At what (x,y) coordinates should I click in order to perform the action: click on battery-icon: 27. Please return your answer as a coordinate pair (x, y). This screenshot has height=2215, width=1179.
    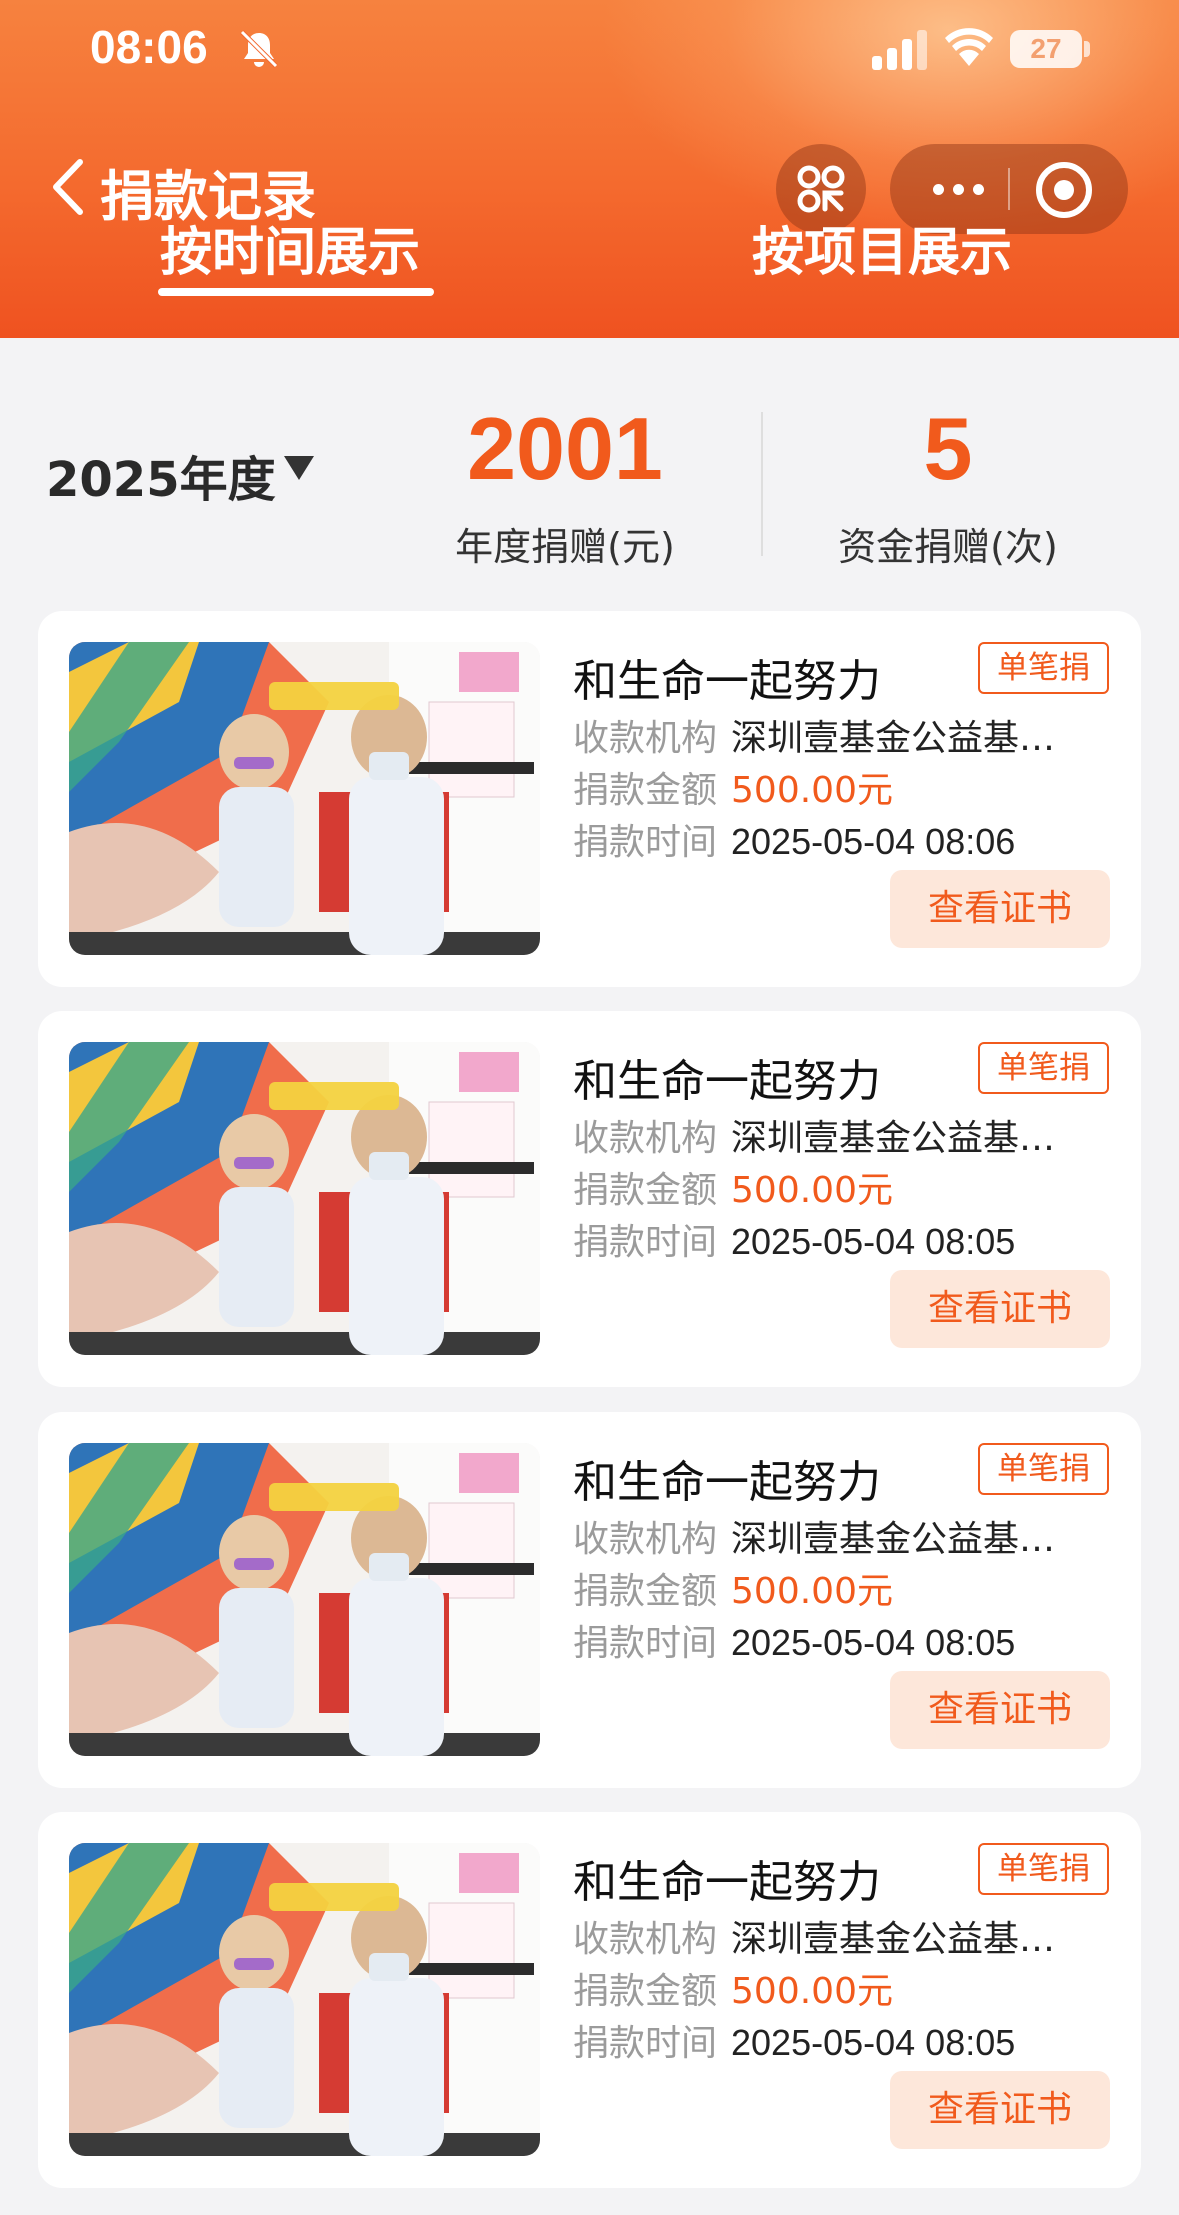
    Looking at the image, I should click on (1046, 49).